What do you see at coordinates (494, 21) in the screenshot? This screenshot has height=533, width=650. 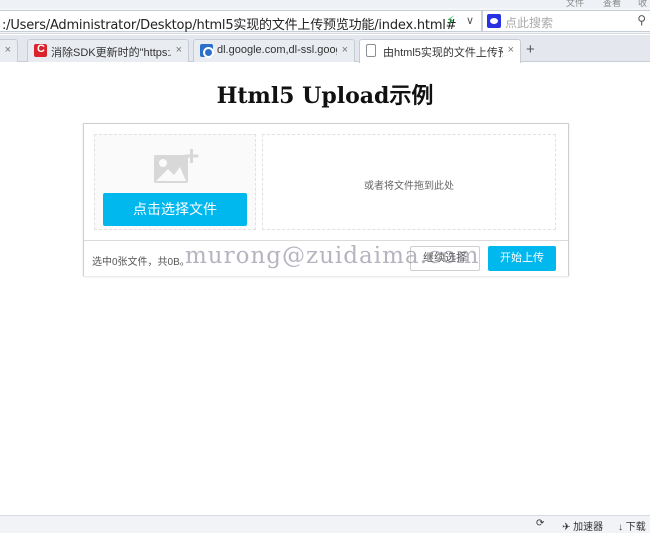 I see `baidu-paw-icon` at bounding box center [494, 21].